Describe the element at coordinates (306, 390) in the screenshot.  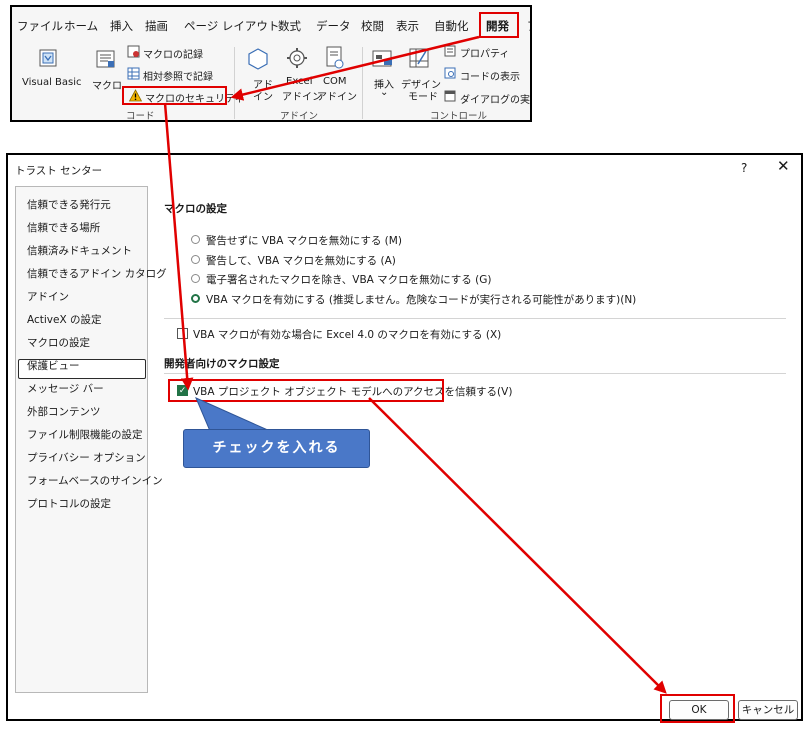
I see `vba-trust-highlight` at that location.